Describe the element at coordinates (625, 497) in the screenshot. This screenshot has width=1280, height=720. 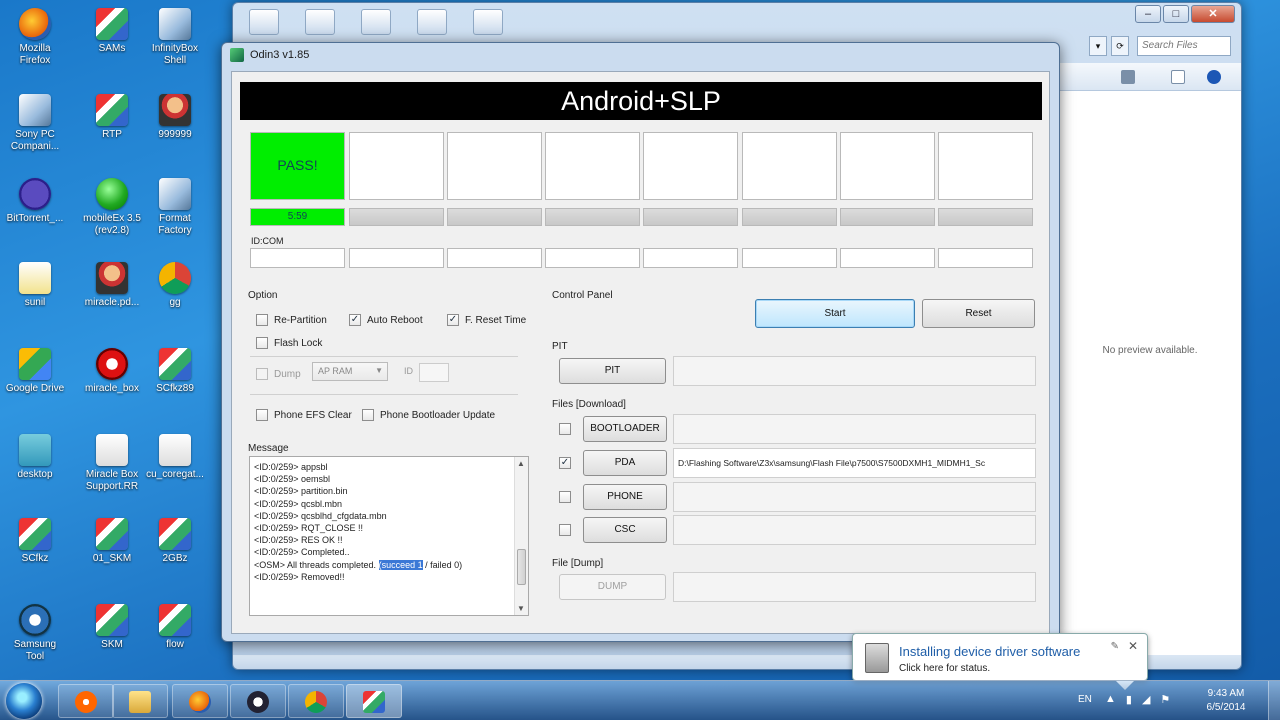
I see `phone-button: PHONE` at that location.